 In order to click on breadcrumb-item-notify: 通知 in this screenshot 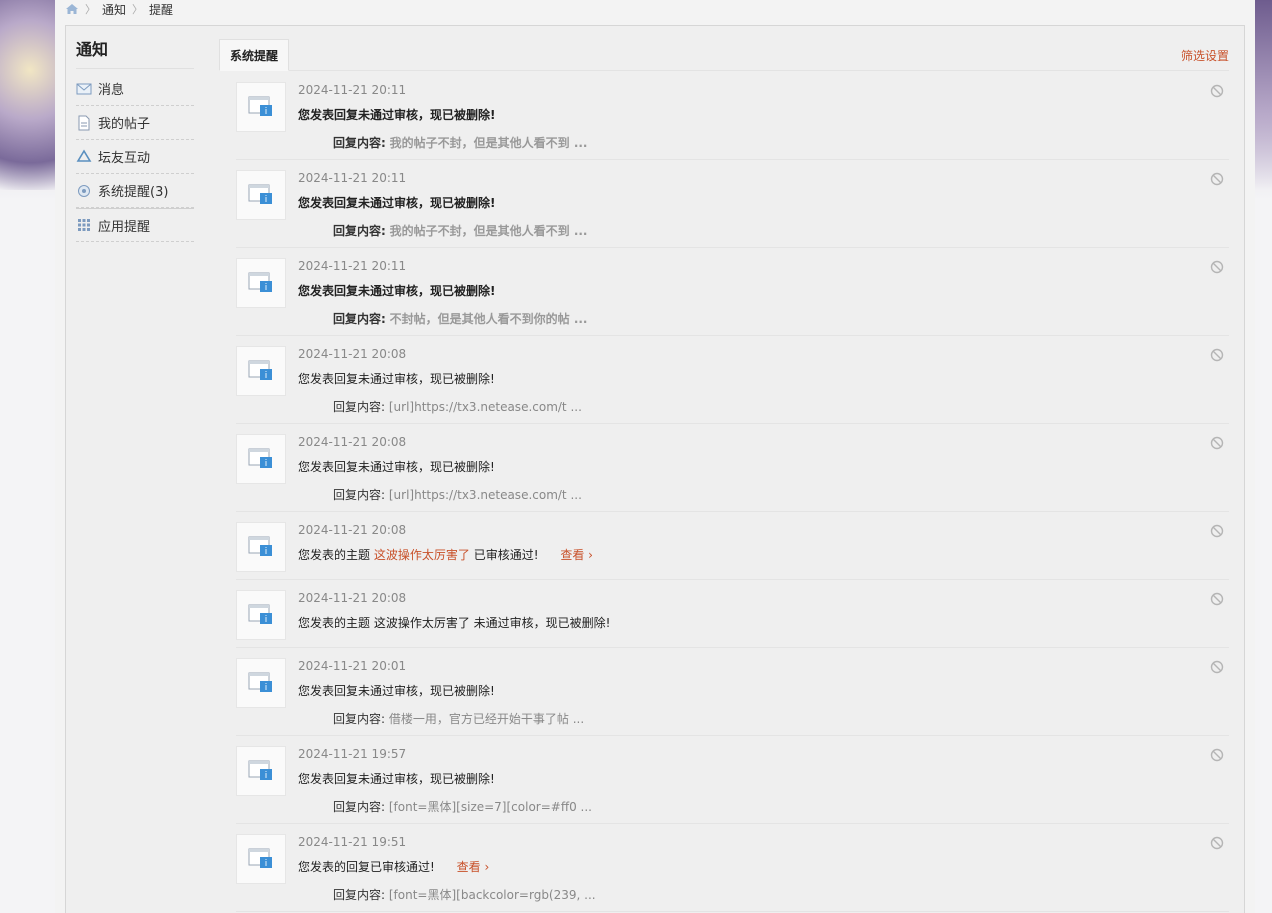, I will do `click(114, 9)`.